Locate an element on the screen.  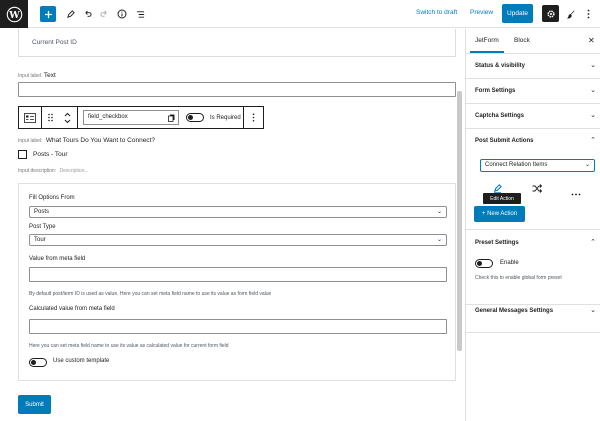
checkbox-field-label: What Tours Do You Want to Connect? is located at coordinates (100, 140).